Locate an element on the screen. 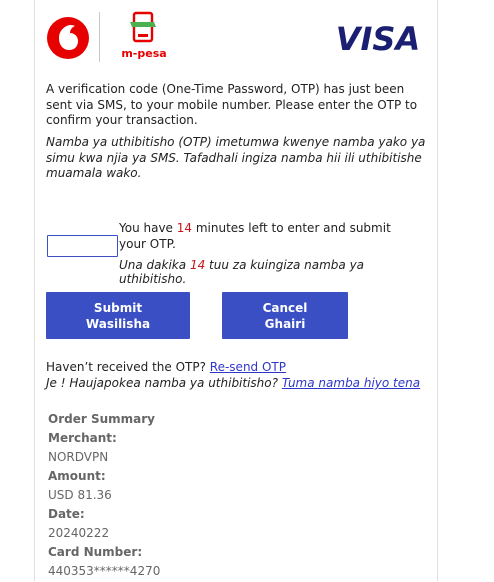 The height and width of the screenshot is (582, 494). submit-label-sw: Wasilisha is located at coordinates (118, 323).